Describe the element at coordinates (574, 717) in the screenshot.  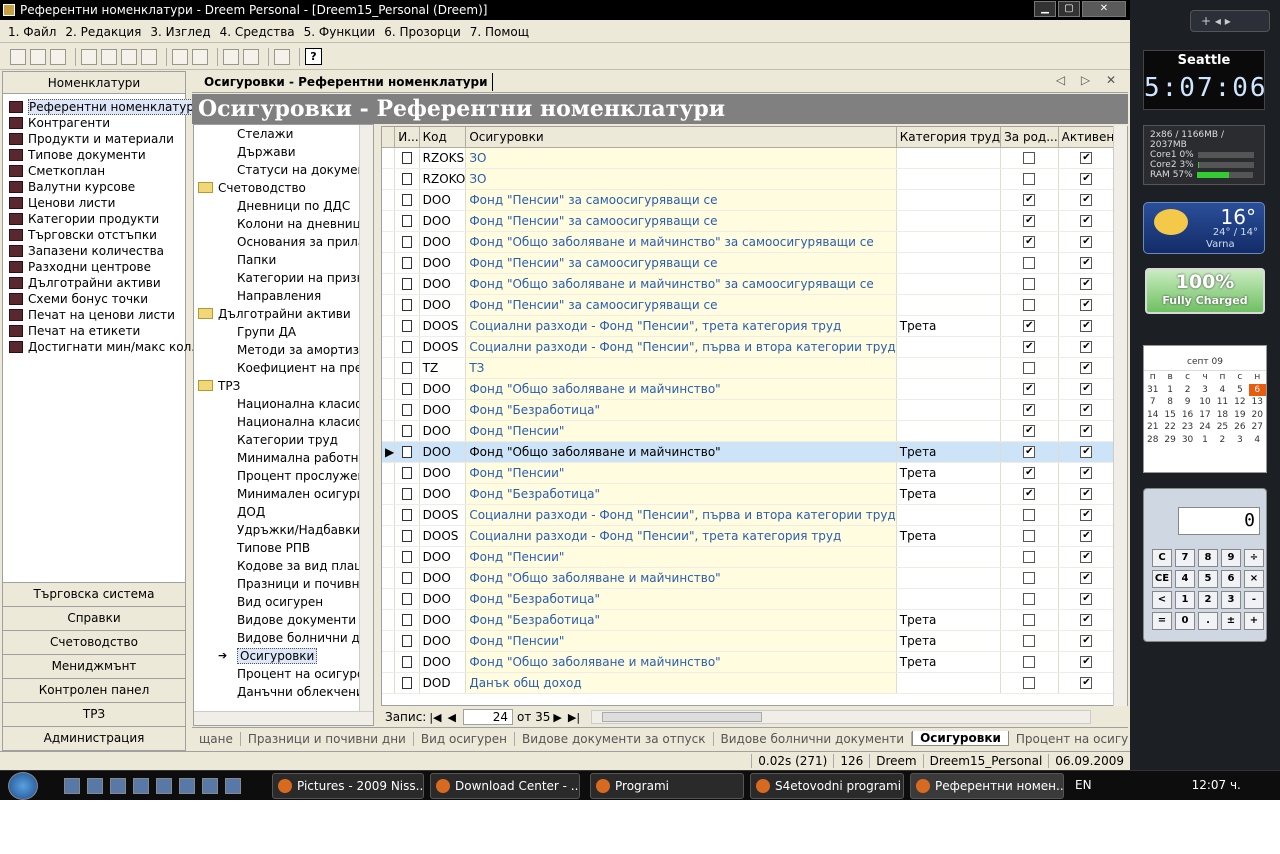
I see `last-record-button: ▶|` at that location.